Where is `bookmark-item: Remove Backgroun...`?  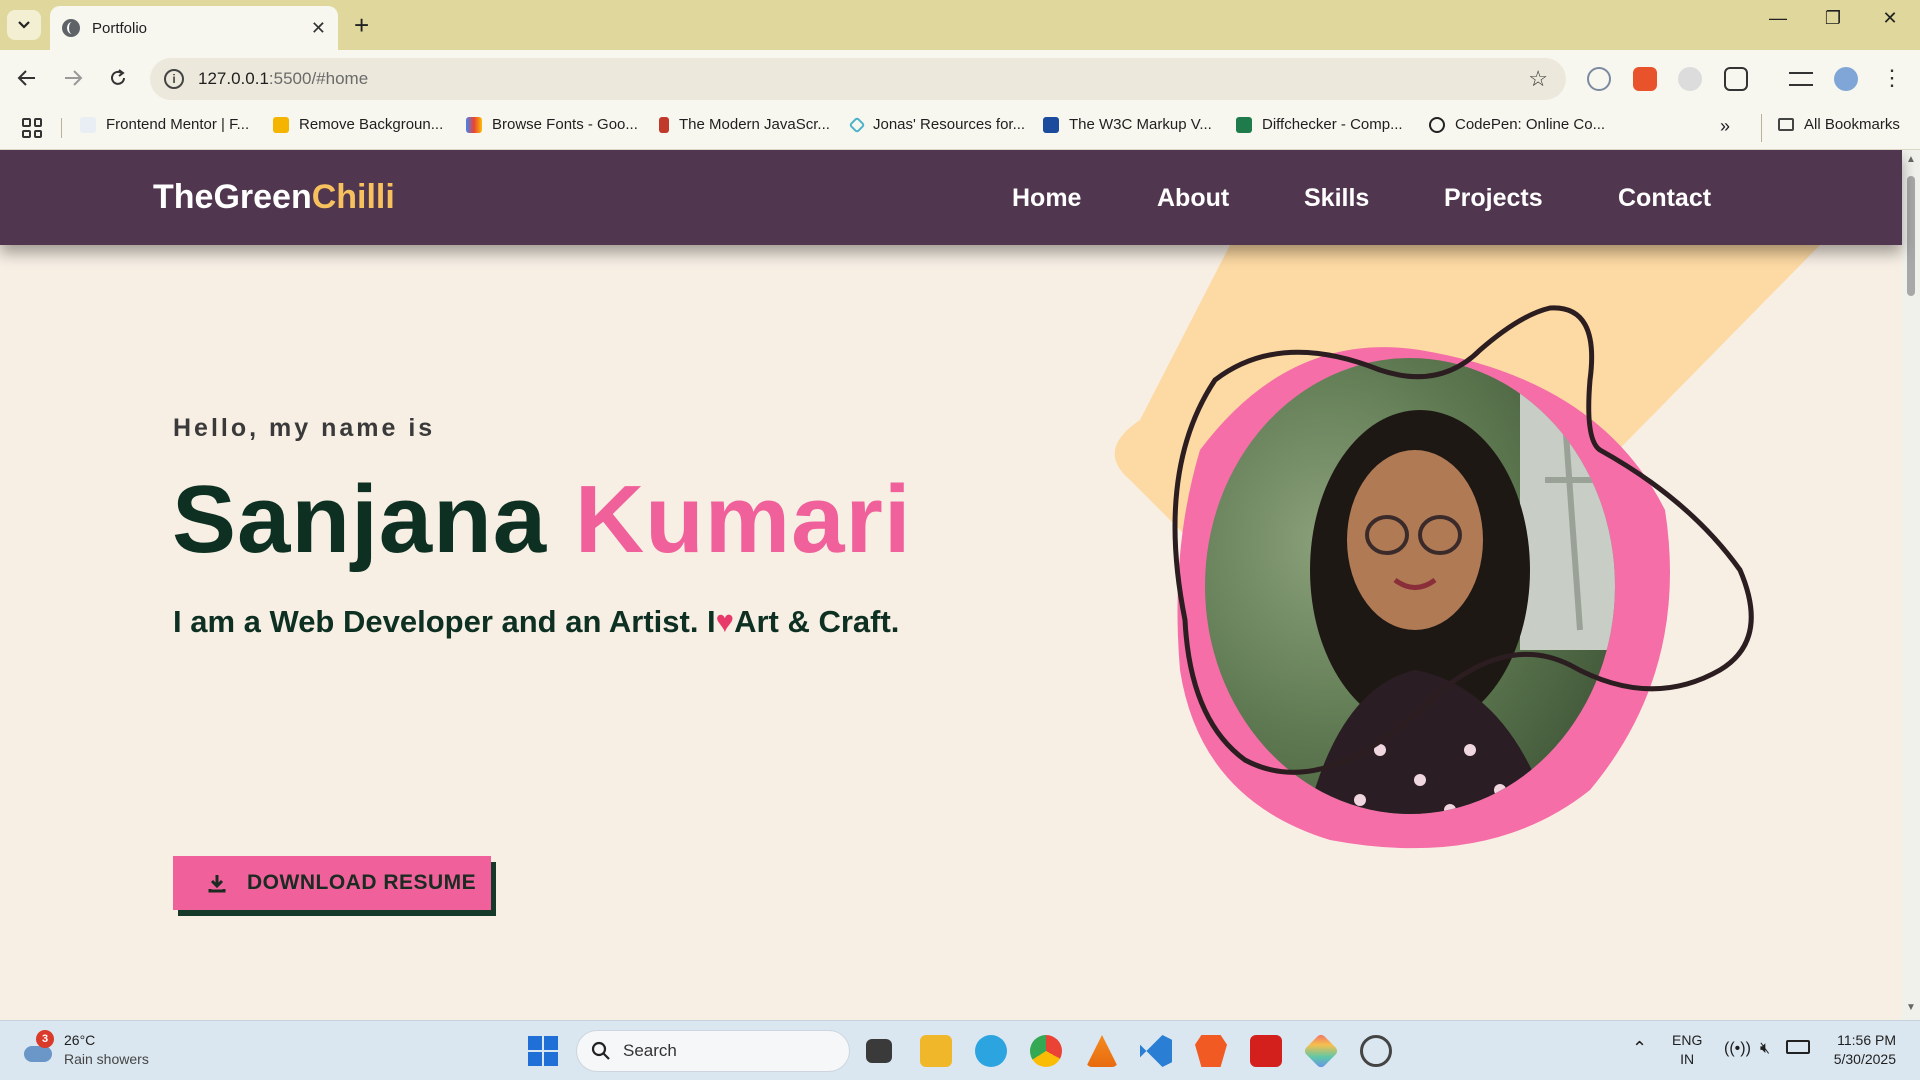
bookmark-item: Remove Backgroun... is located at coordinates (358, 124).